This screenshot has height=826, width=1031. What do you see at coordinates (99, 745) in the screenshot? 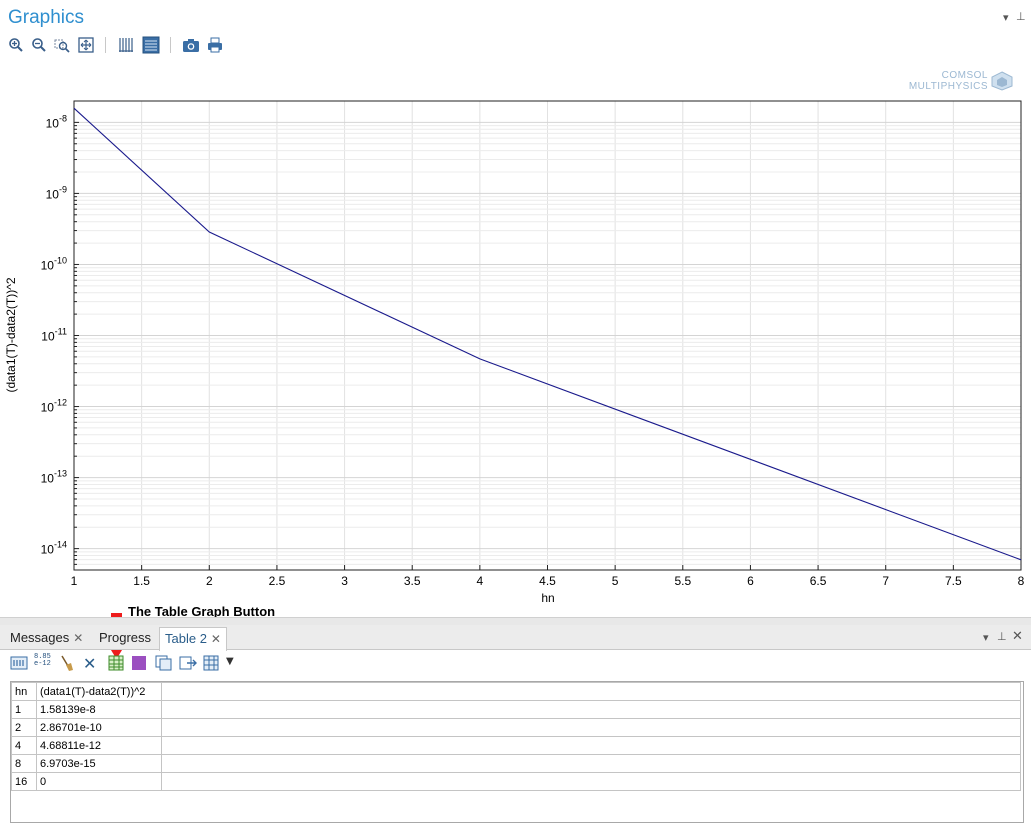
I see `cell-value: 4.68811e-12` at bounding box center [99, 745].